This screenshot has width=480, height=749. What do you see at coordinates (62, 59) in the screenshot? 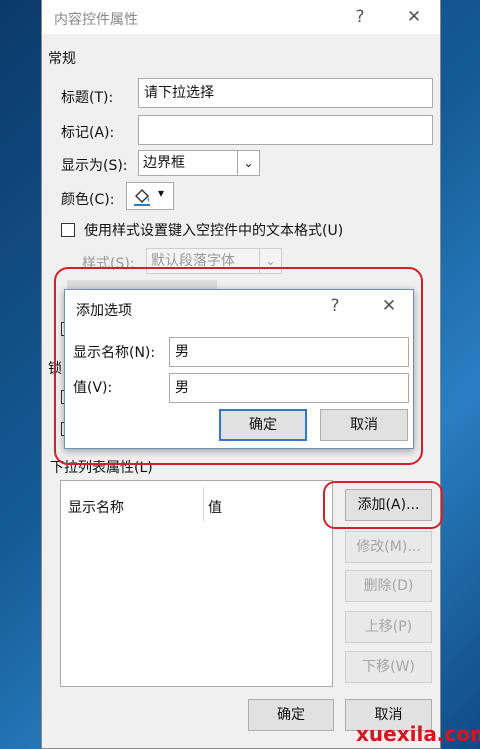
I see `section-general: 常规` at bounding box center [62, 59].